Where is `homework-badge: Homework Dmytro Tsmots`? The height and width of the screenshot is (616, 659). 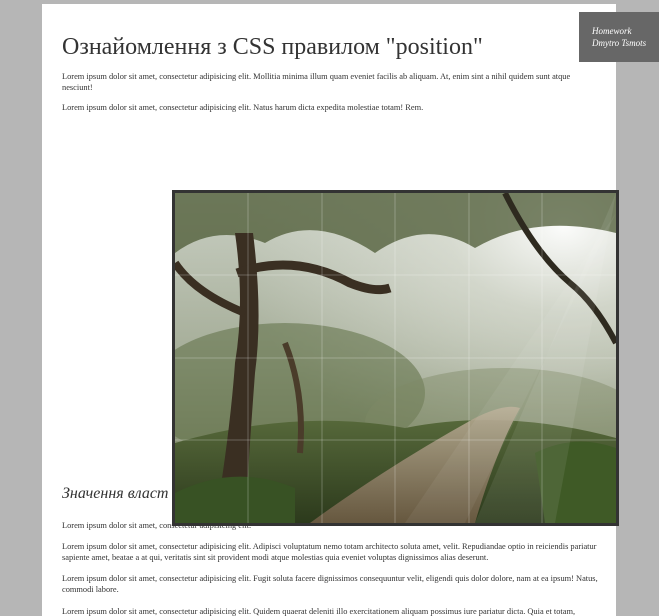 homework-badge: Homework Dmytro Tsmots is located at coordinates (619, 37).